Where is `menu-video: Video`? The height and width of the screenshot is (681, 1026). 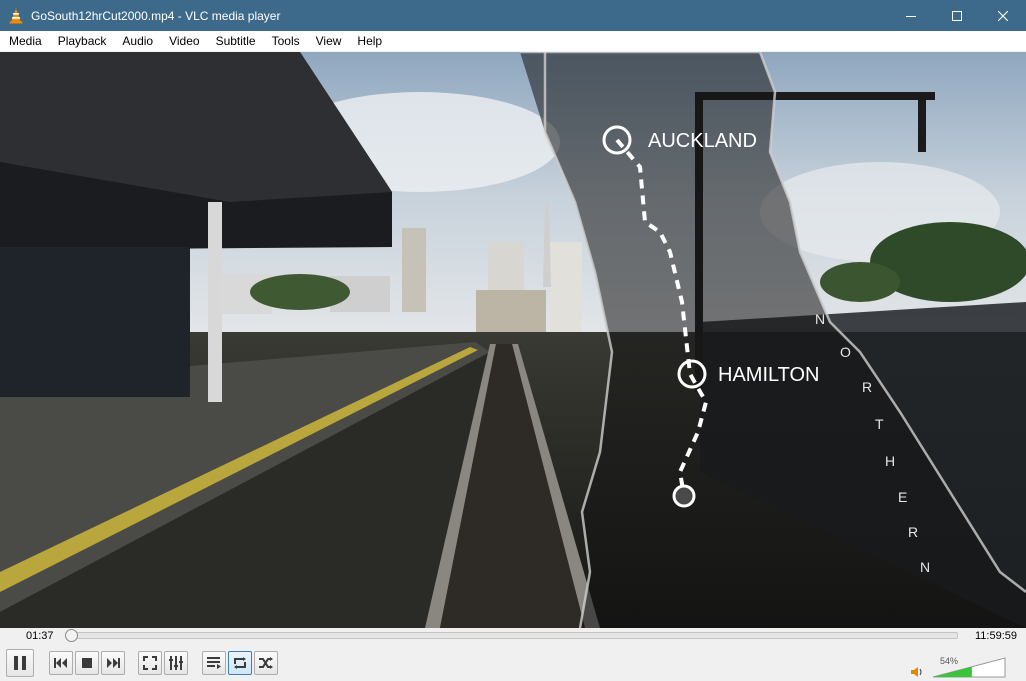 menu-video: Video is located at coordinates (184, 41).